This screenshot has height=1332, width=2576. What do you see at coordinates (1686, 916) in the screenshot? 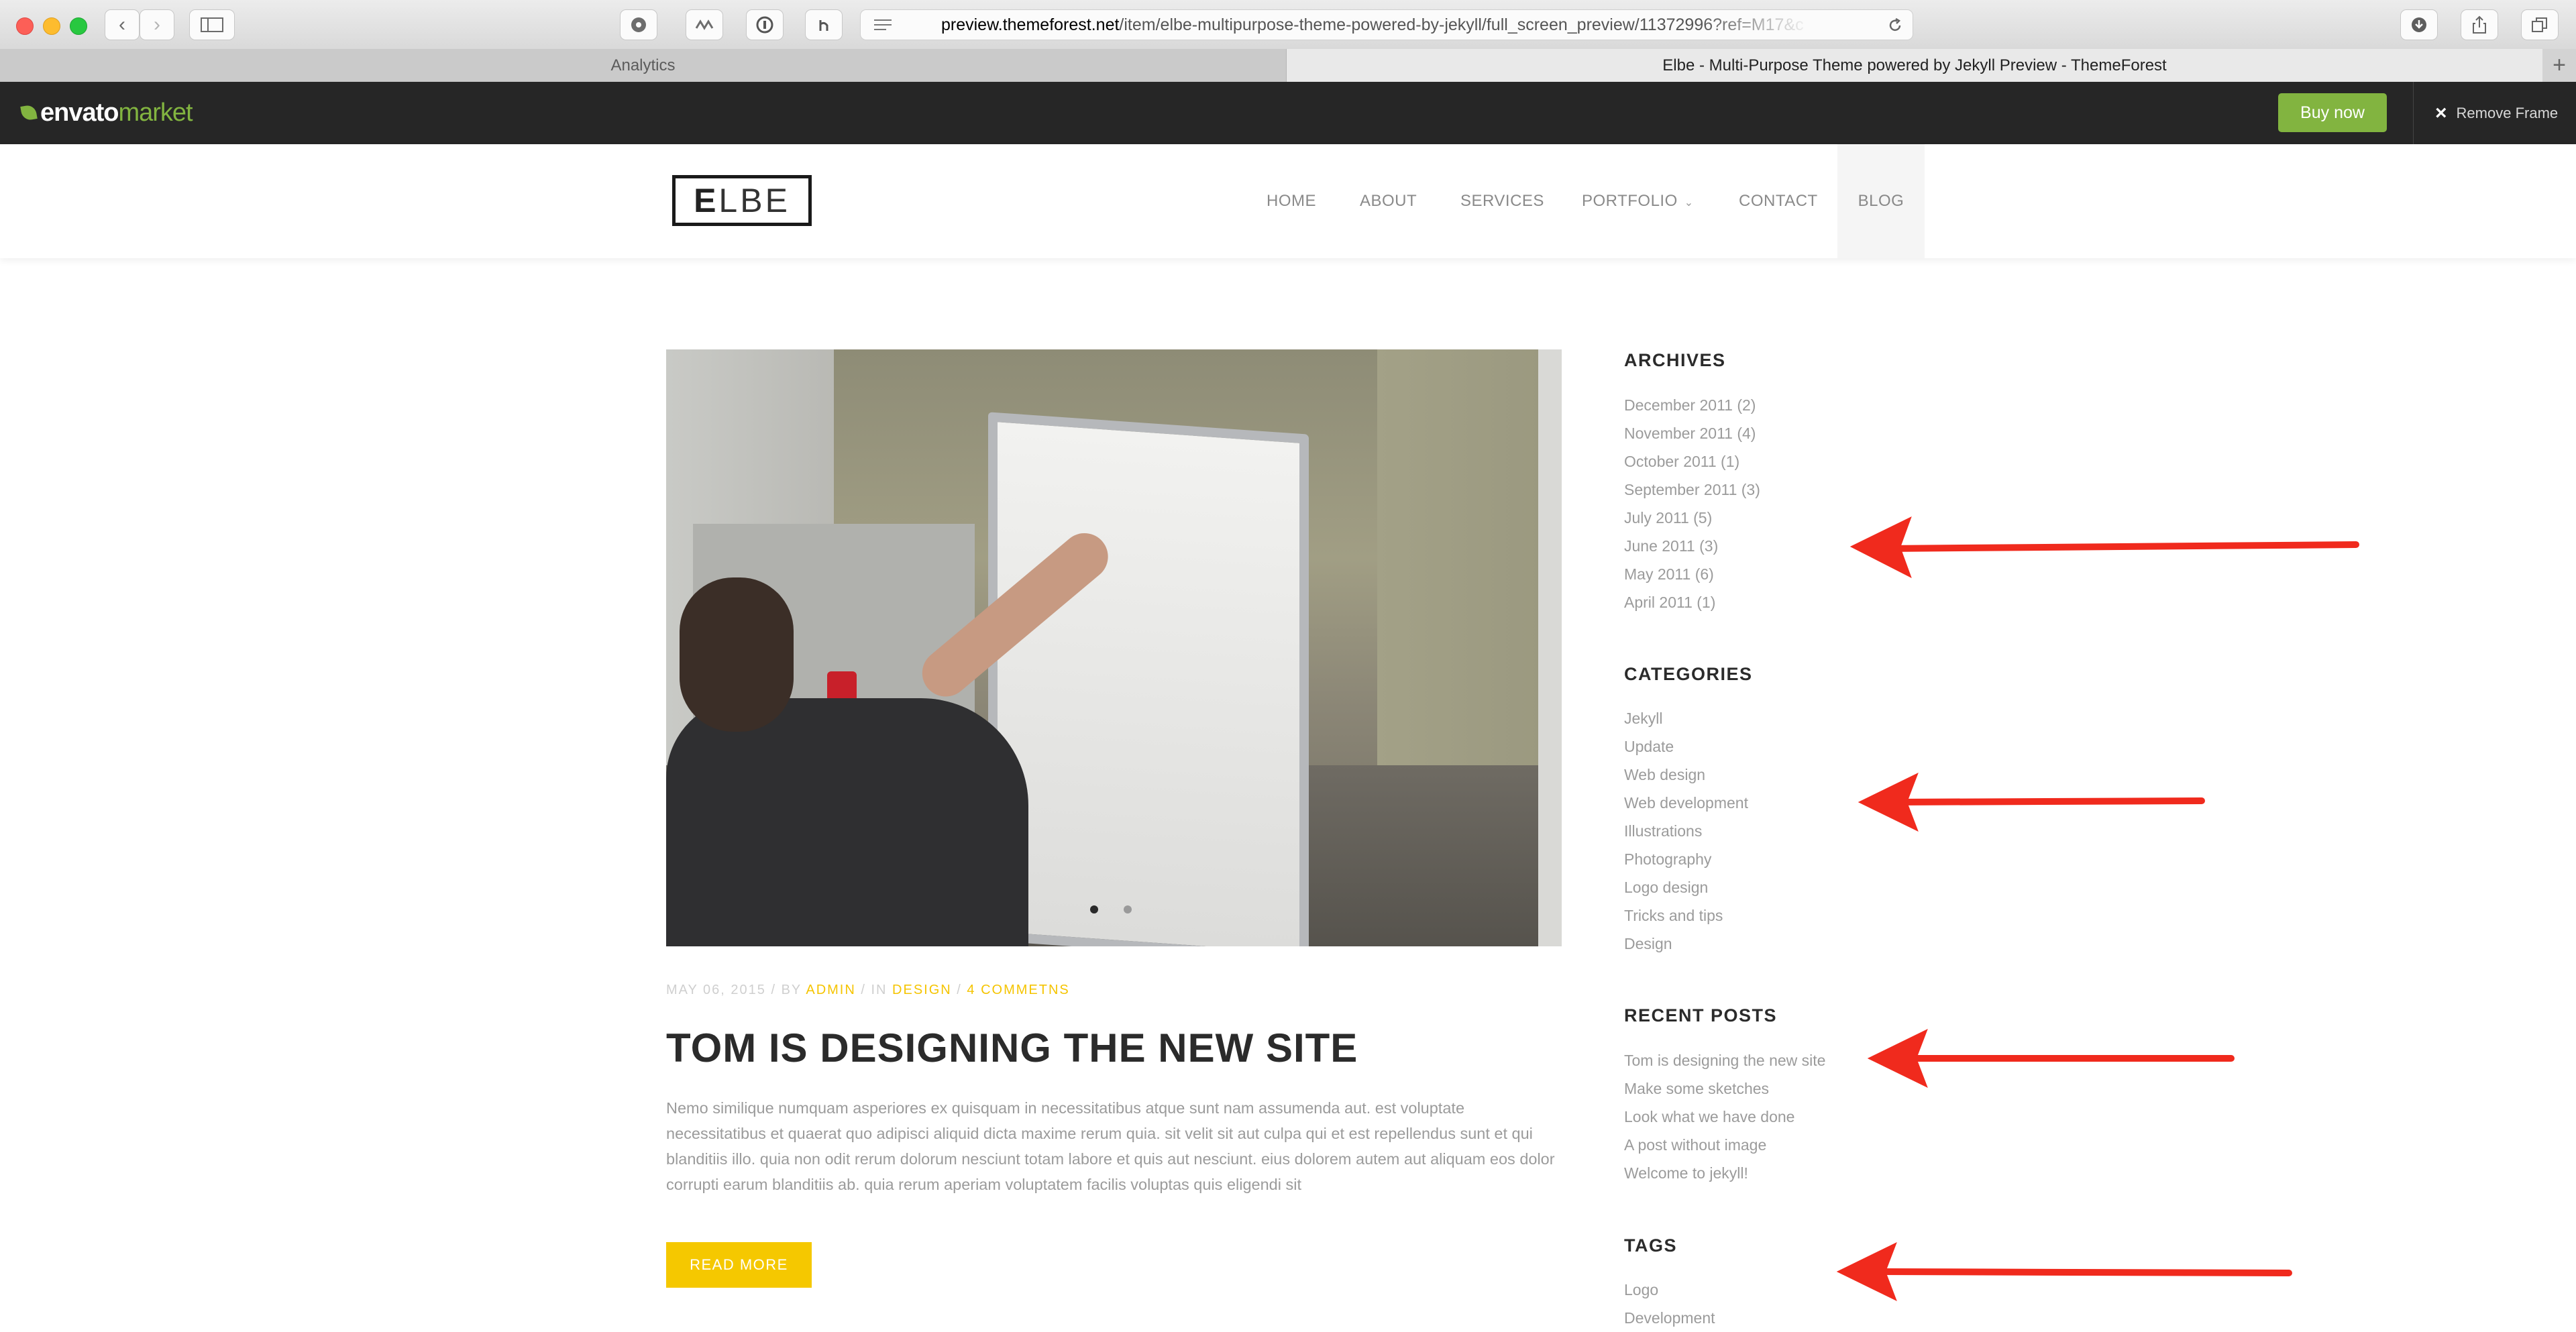
I see `category-link: Tricks and tips` at bounding box center [1686, 916].